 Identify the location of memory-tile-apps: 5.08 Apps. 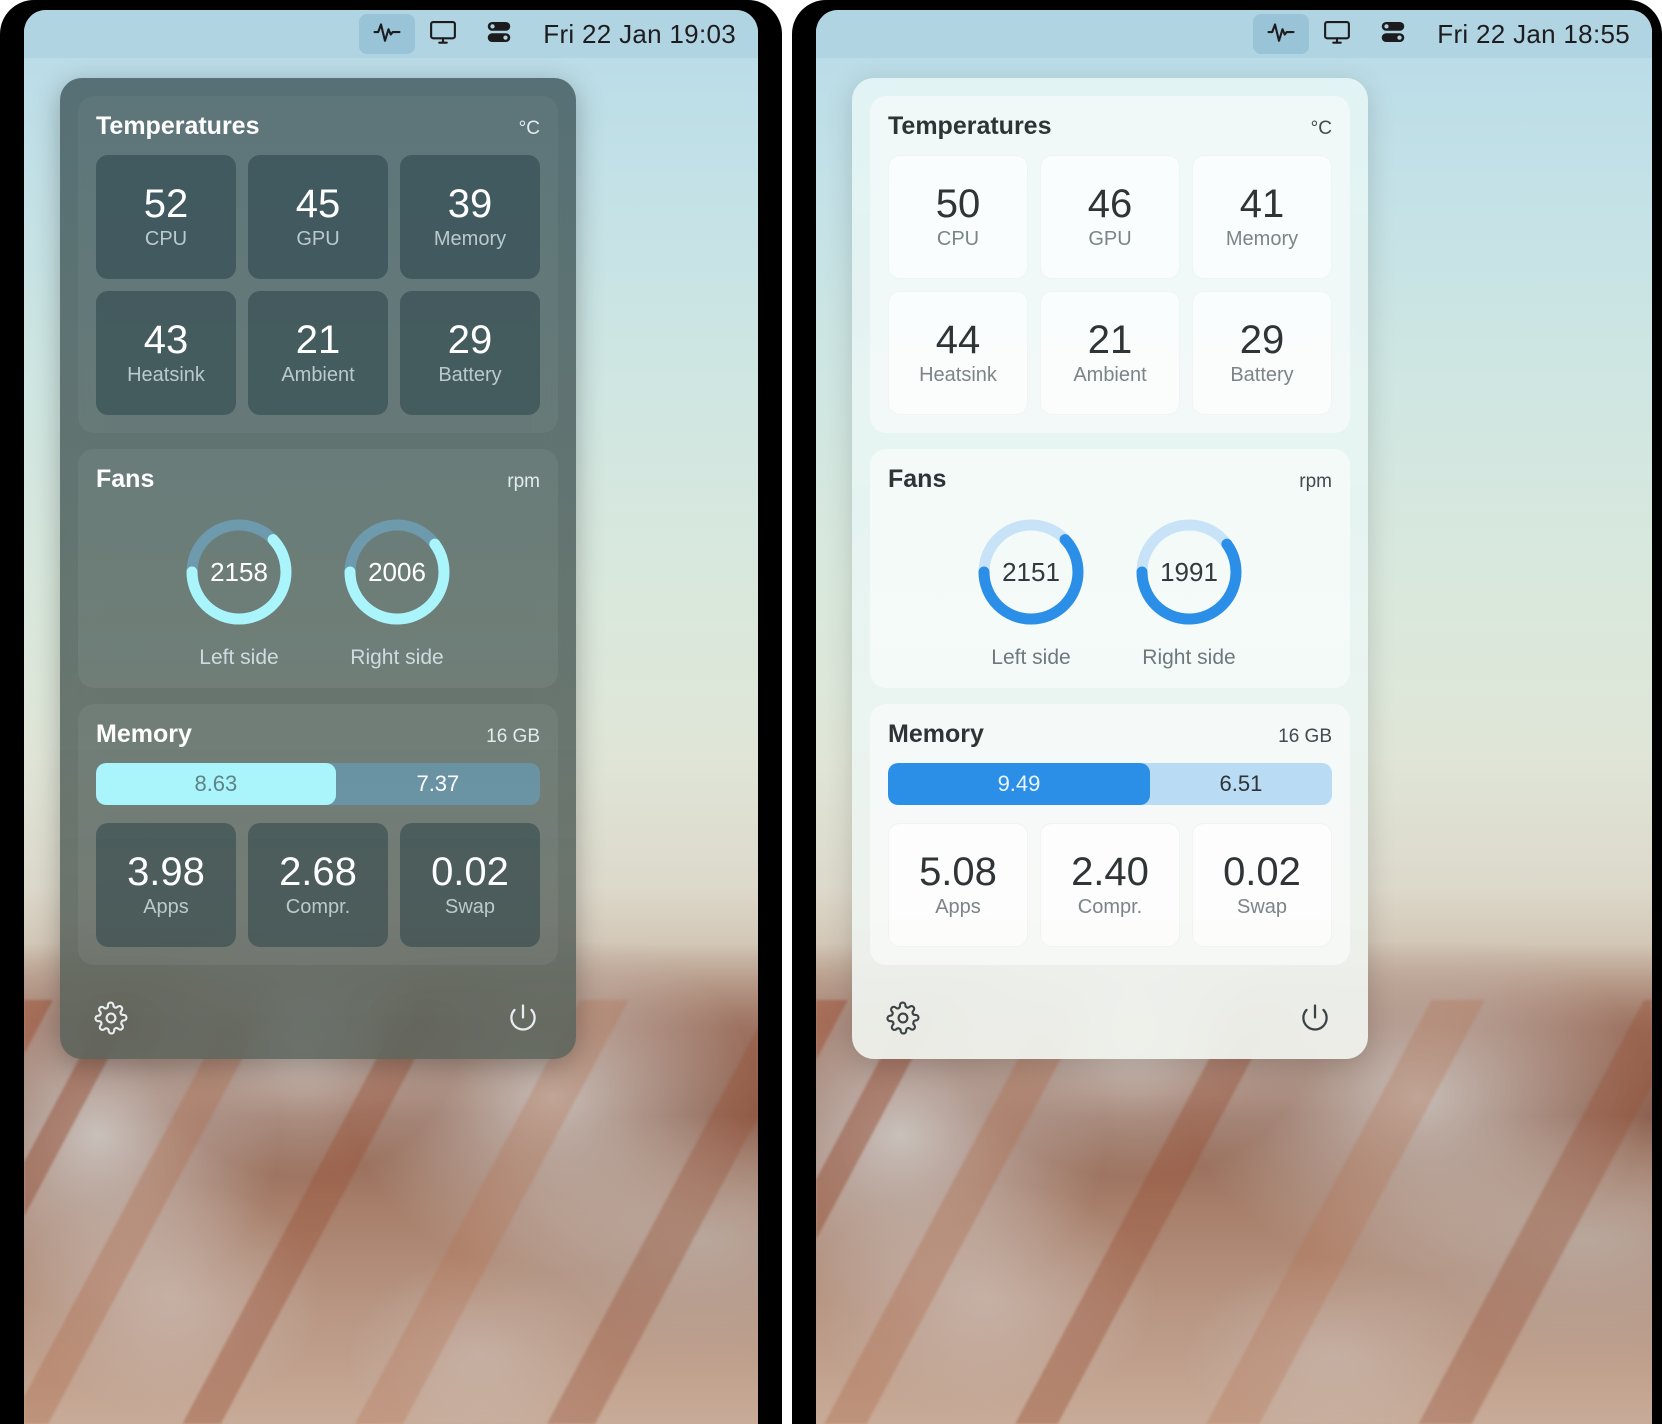
(958, 885).